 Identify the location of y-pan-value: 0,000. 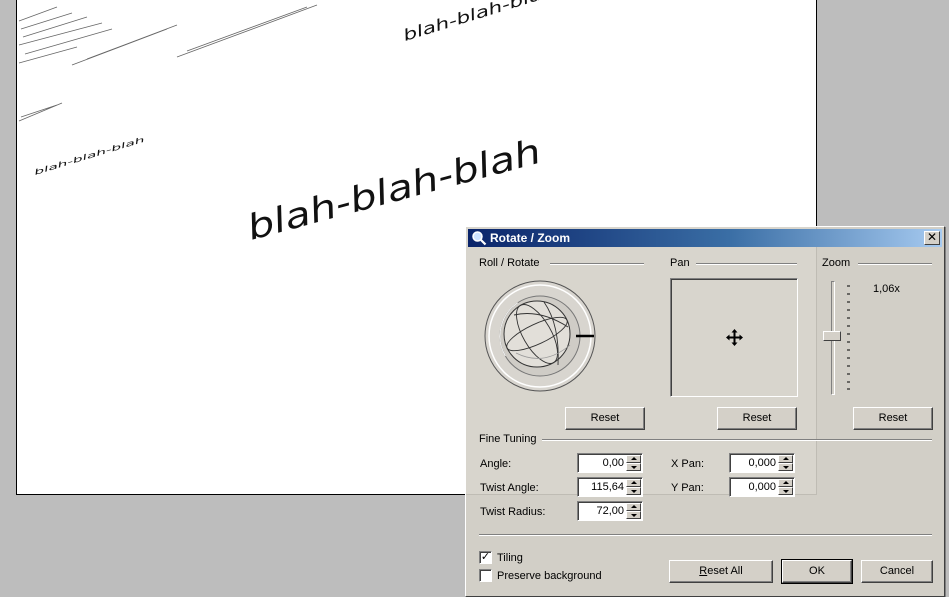
(762, 487).